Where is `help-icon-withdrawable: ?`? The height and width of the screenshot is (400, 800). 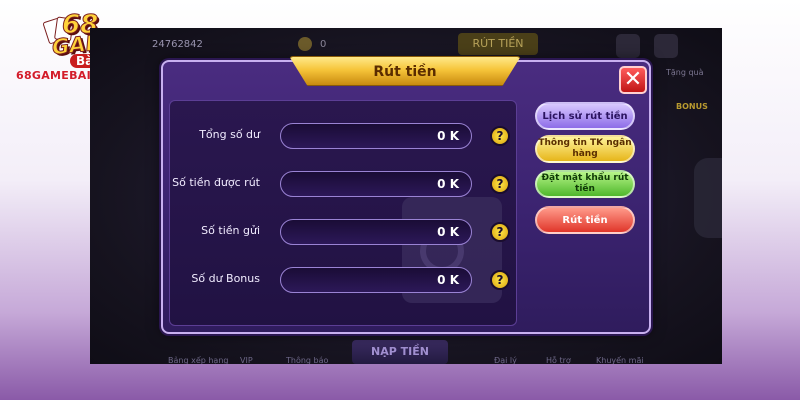
help-icon-withdrawable: ? is located at coordinates (500, 184).